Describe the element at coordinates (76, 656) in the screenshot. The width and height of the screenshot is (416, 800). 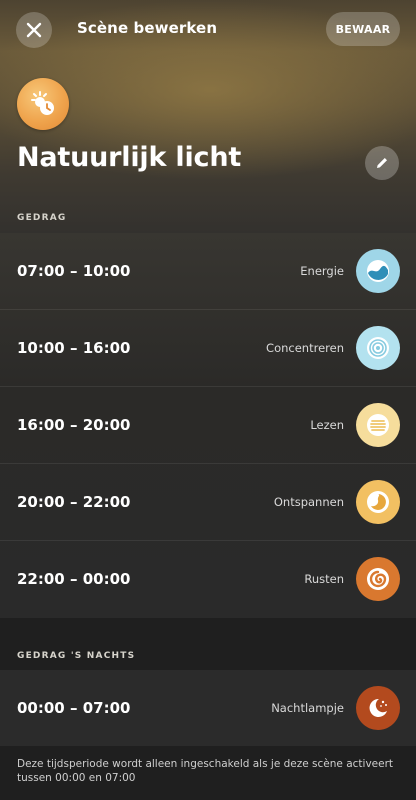
I see `night-section-label: GEDRAG 'S NACHTS` at that location.